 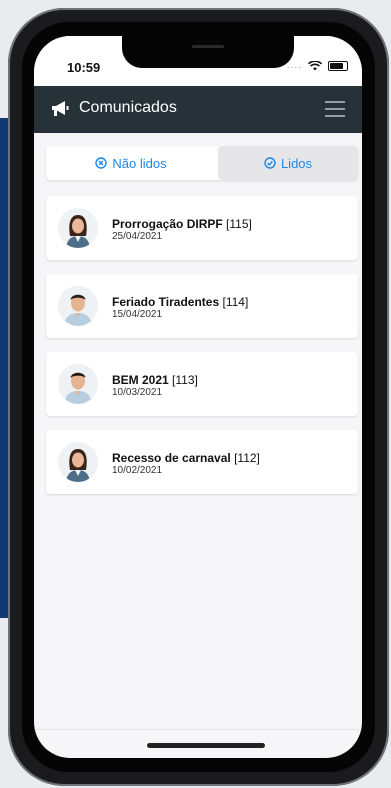 I want to click on home-indicator, so click(x=206, y=745).